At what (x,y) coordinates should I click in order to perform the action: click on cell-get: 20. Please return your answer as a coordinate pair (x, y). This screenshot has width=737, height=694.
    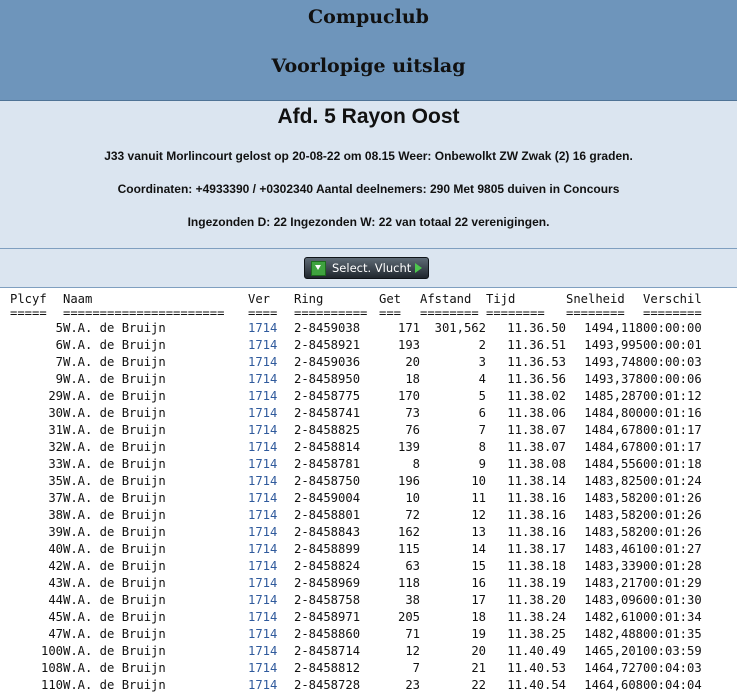
    Looking at the image, I should click on (412, 362).